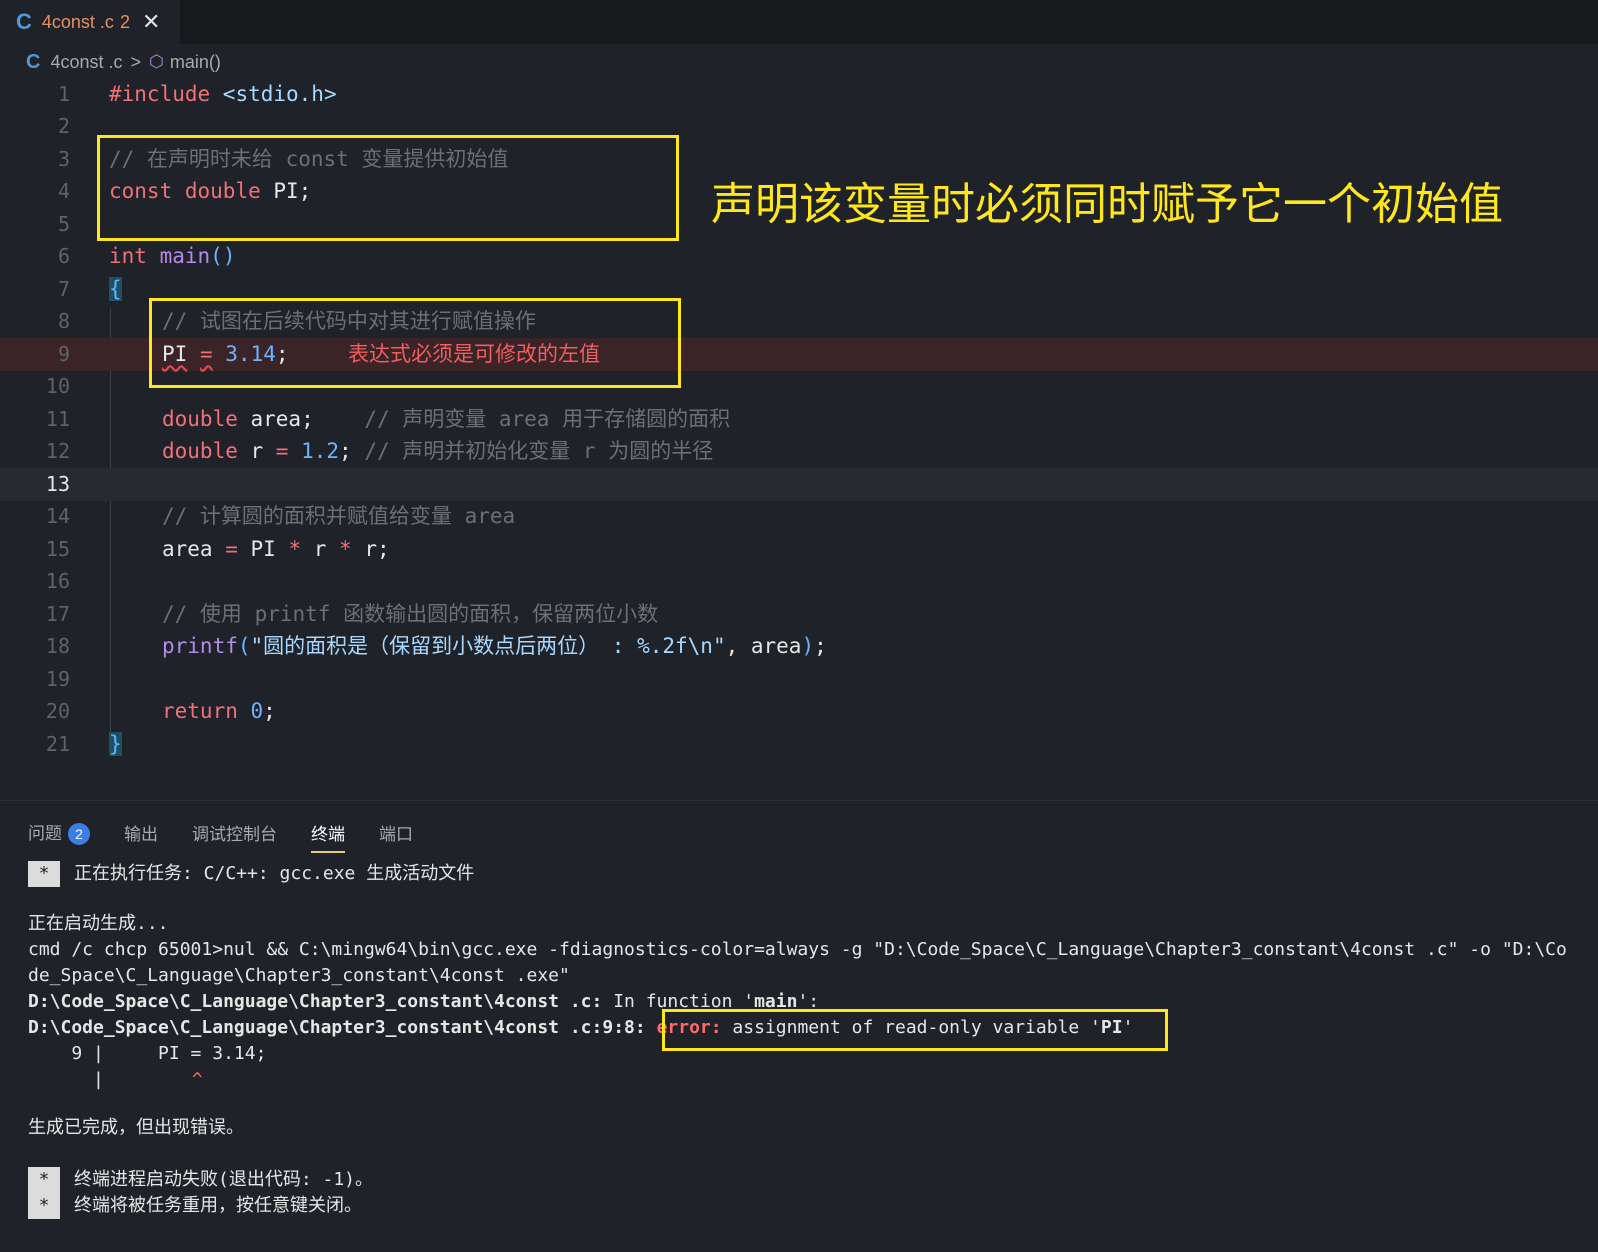  Describe the element at coordinates (799, 516) in the screenshot. I see `code-line: 14 // 计算圆的面积并赋值给变量 area` at that location.